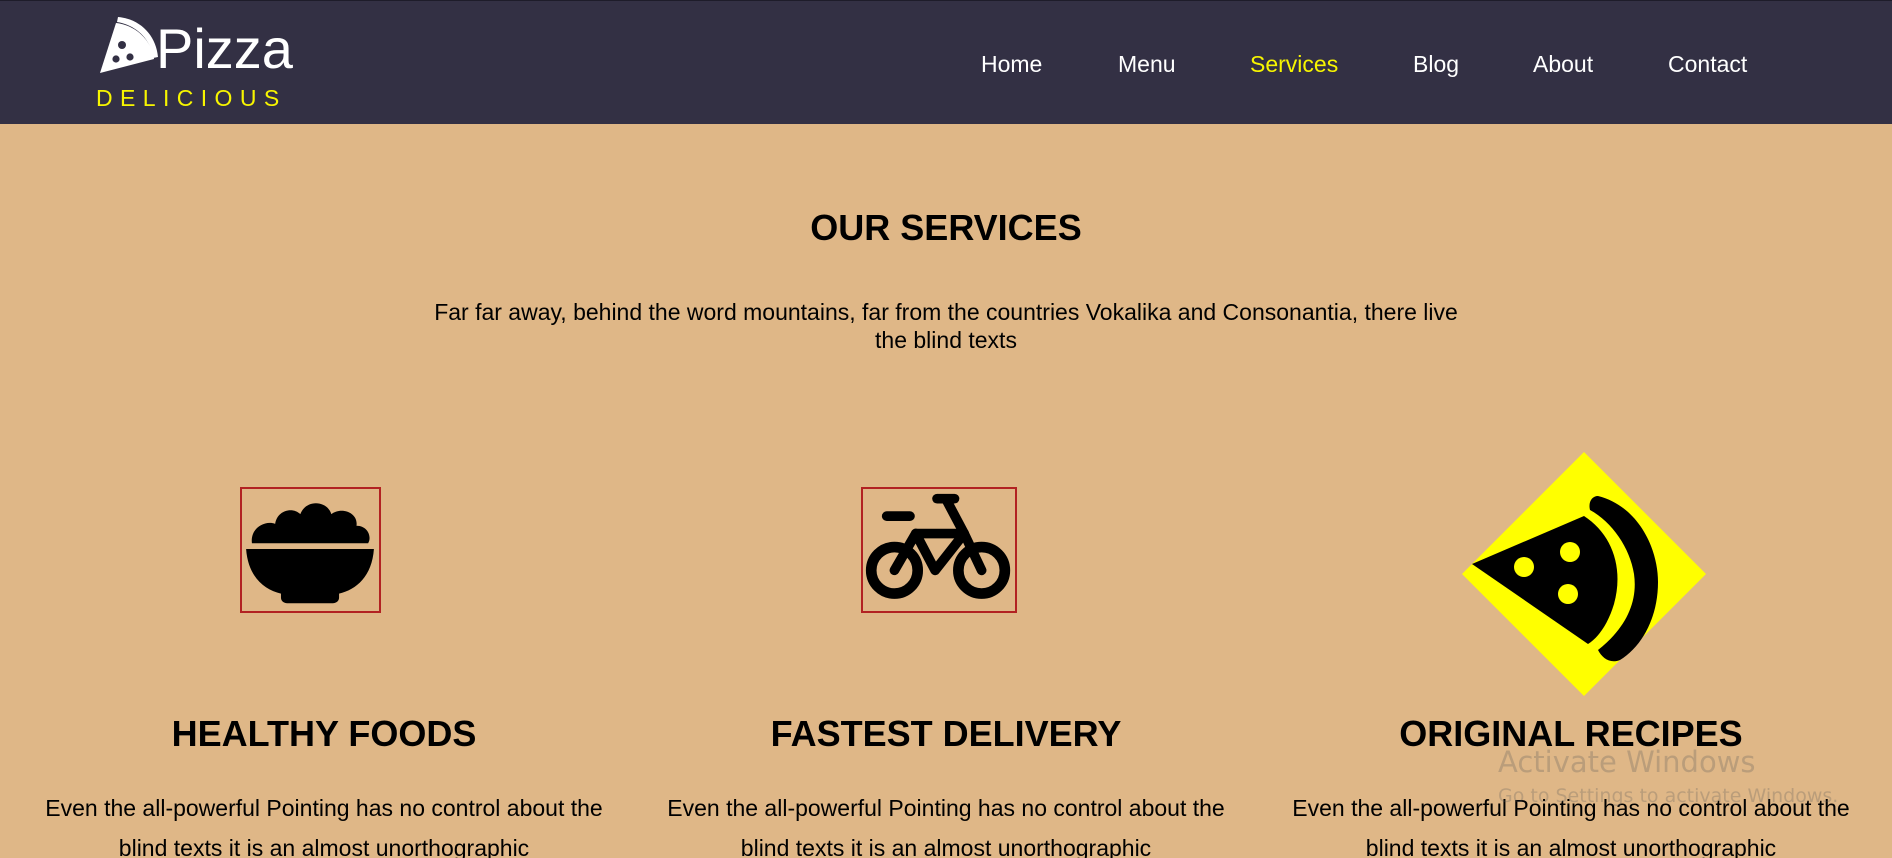 This screenshot has width=1892, height=858. I want to click on nav-item-blog: Blog, so click(1436, 64).